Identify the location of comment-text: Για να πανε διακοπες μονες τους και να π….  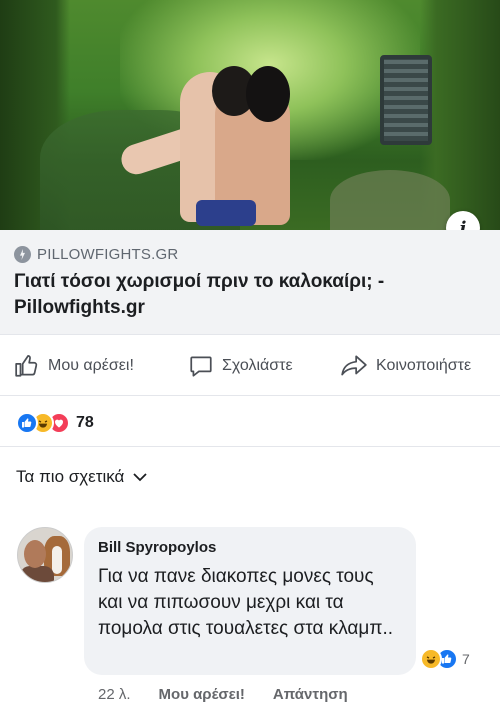
(246, 602).